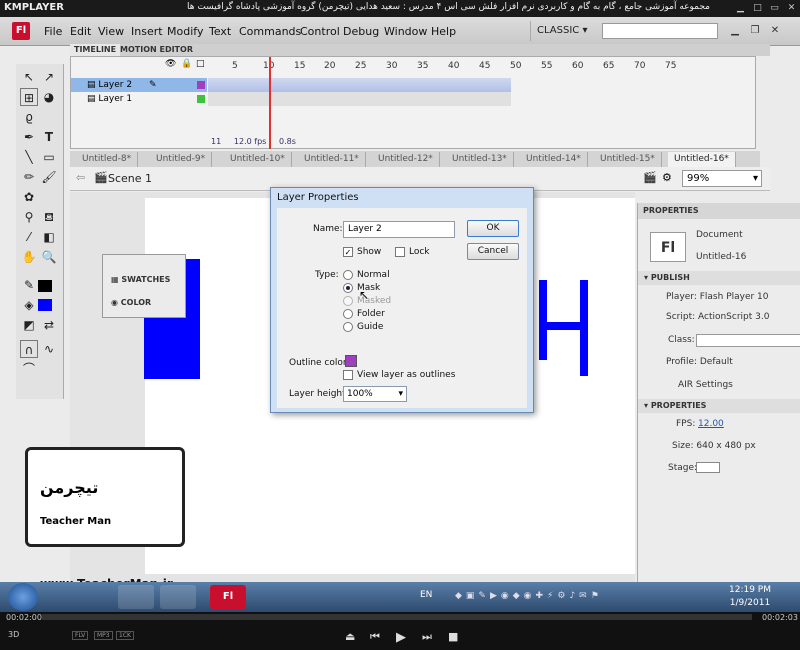 This screenshot has width=800, height=650. Describe the element at coordinates (711, 424) in the screenshot. I see `fps-value: 12.00` at that location.